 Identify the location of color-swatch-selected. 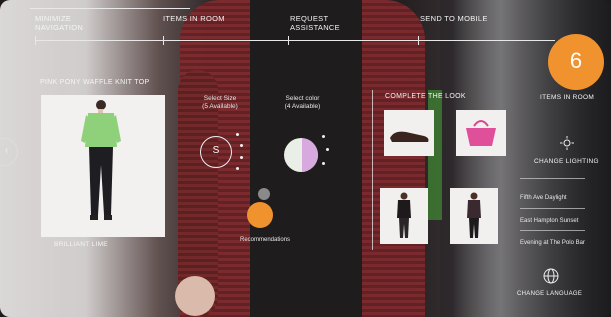
(301, 155).